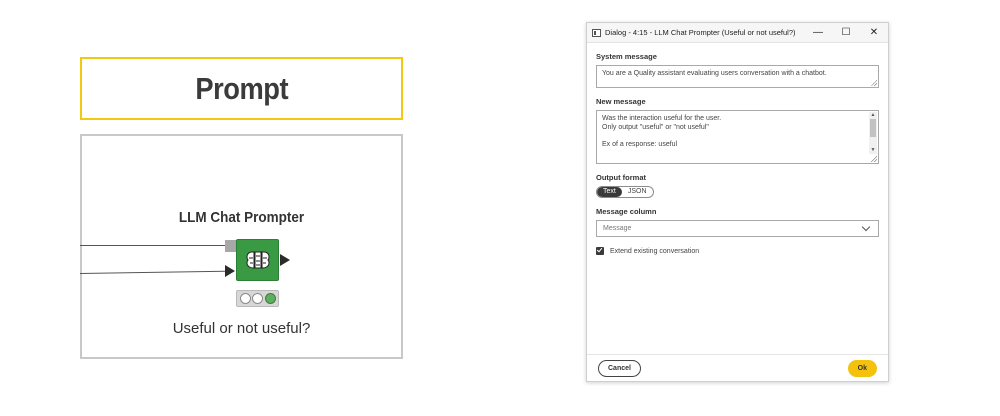 The image size is (1000, 416). I want to click on new-message-line, so click(733, 136).